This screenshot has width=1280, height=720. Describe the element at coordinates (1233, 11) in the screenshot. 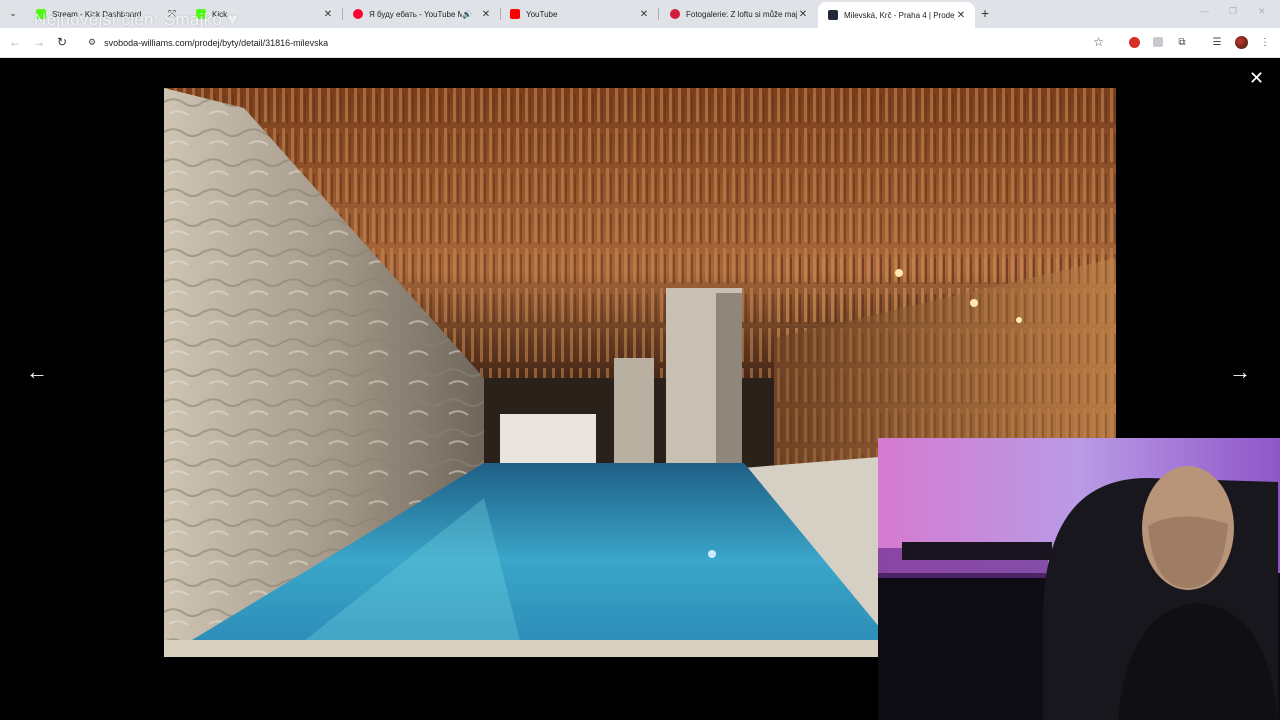

I see `maximize-icon: ❐` at that location.